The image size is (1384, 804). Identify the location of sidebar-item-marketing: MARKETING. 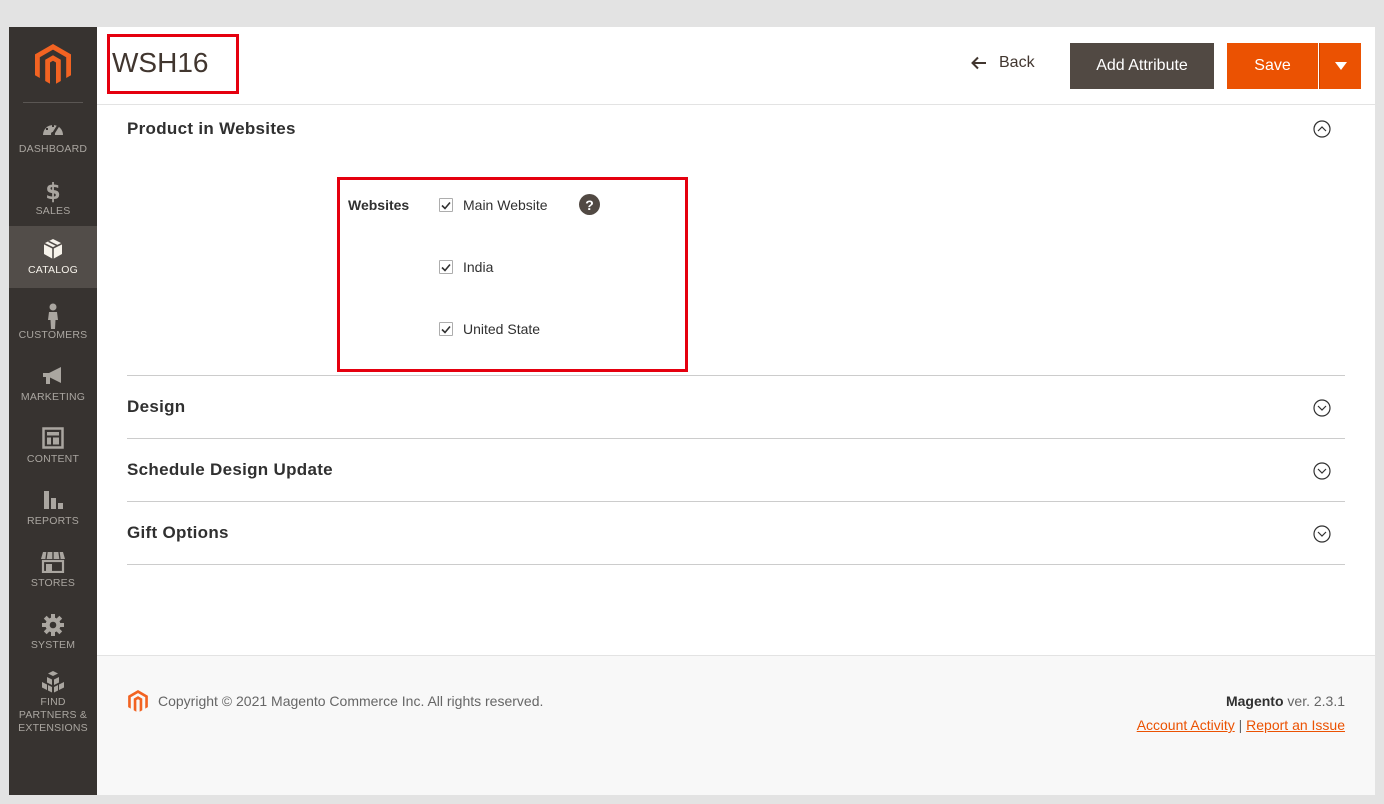
(53, 386).